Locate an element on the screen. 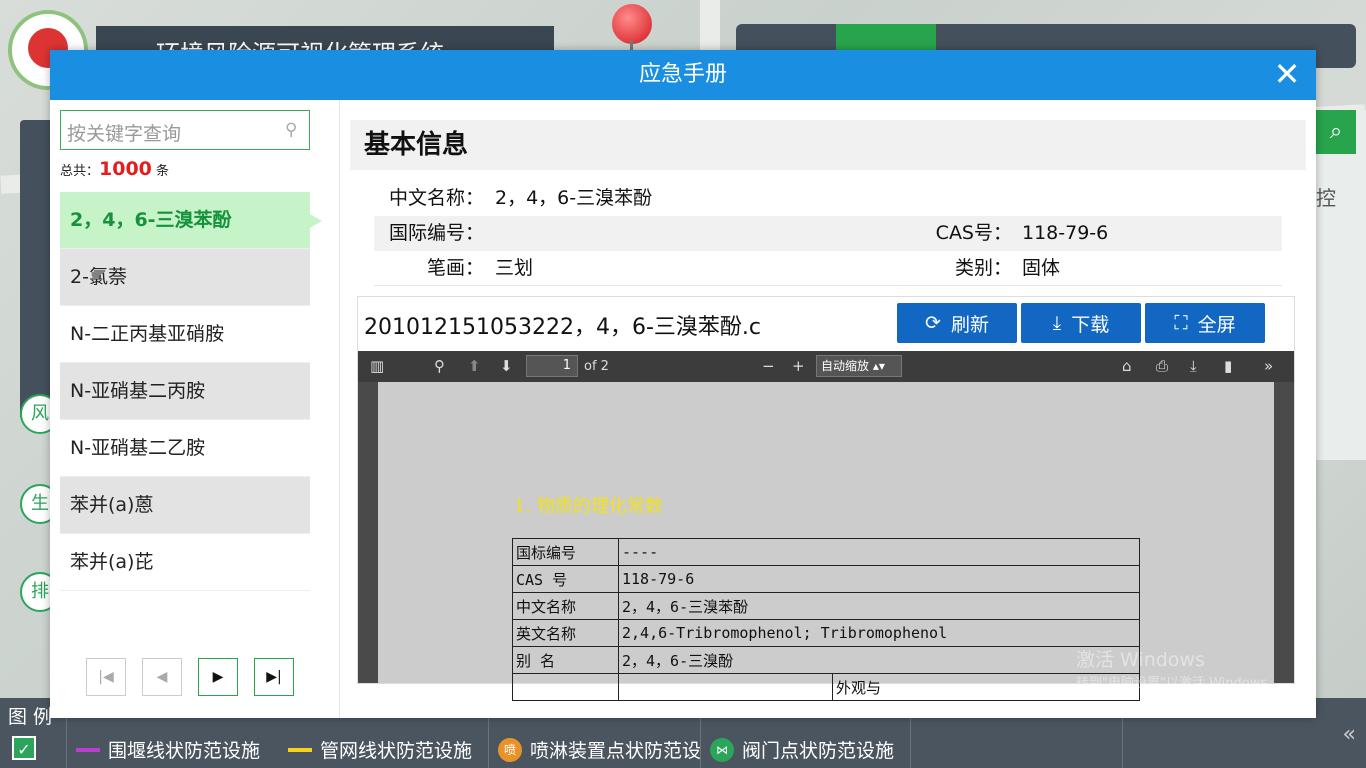 The image size is (1366, 768). section-title: 基本信息 is located at coordinates (828, 145).